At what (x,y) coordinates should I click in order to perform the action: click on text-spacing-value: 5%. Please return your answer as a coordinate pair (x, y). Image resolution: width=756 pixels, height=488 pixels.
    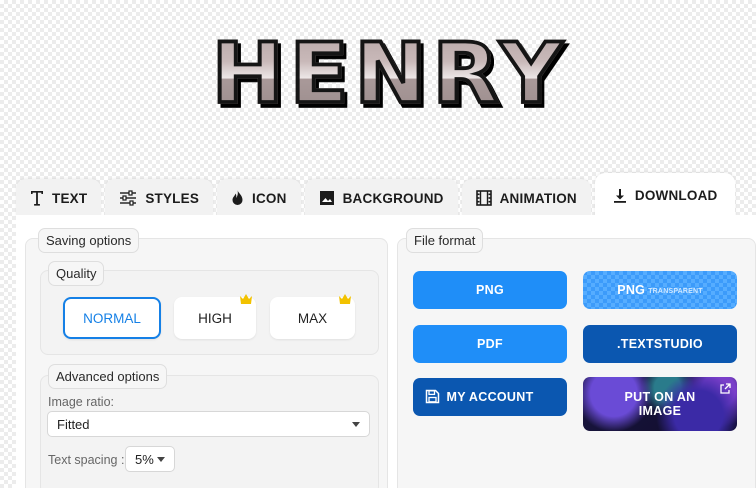
    Looking at the image, I should click on (144, 459).